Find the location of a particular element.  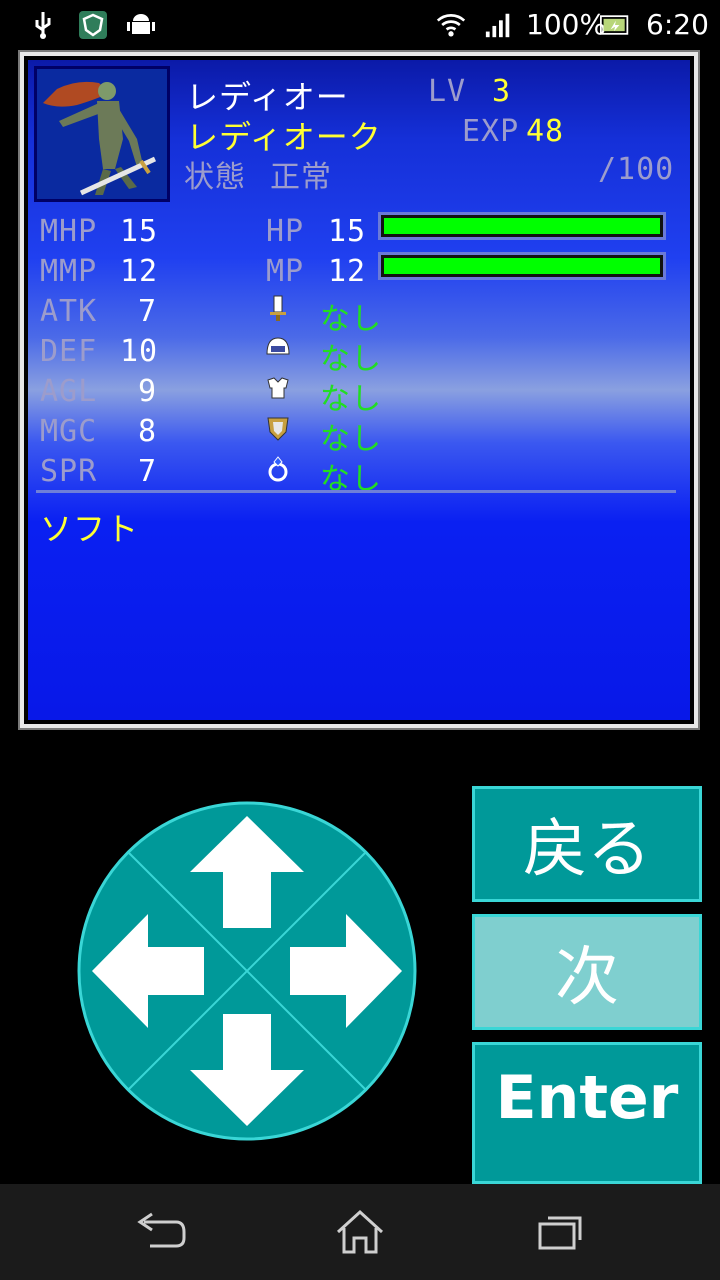

spr-label: SPR is located at coordinates (69, 471).